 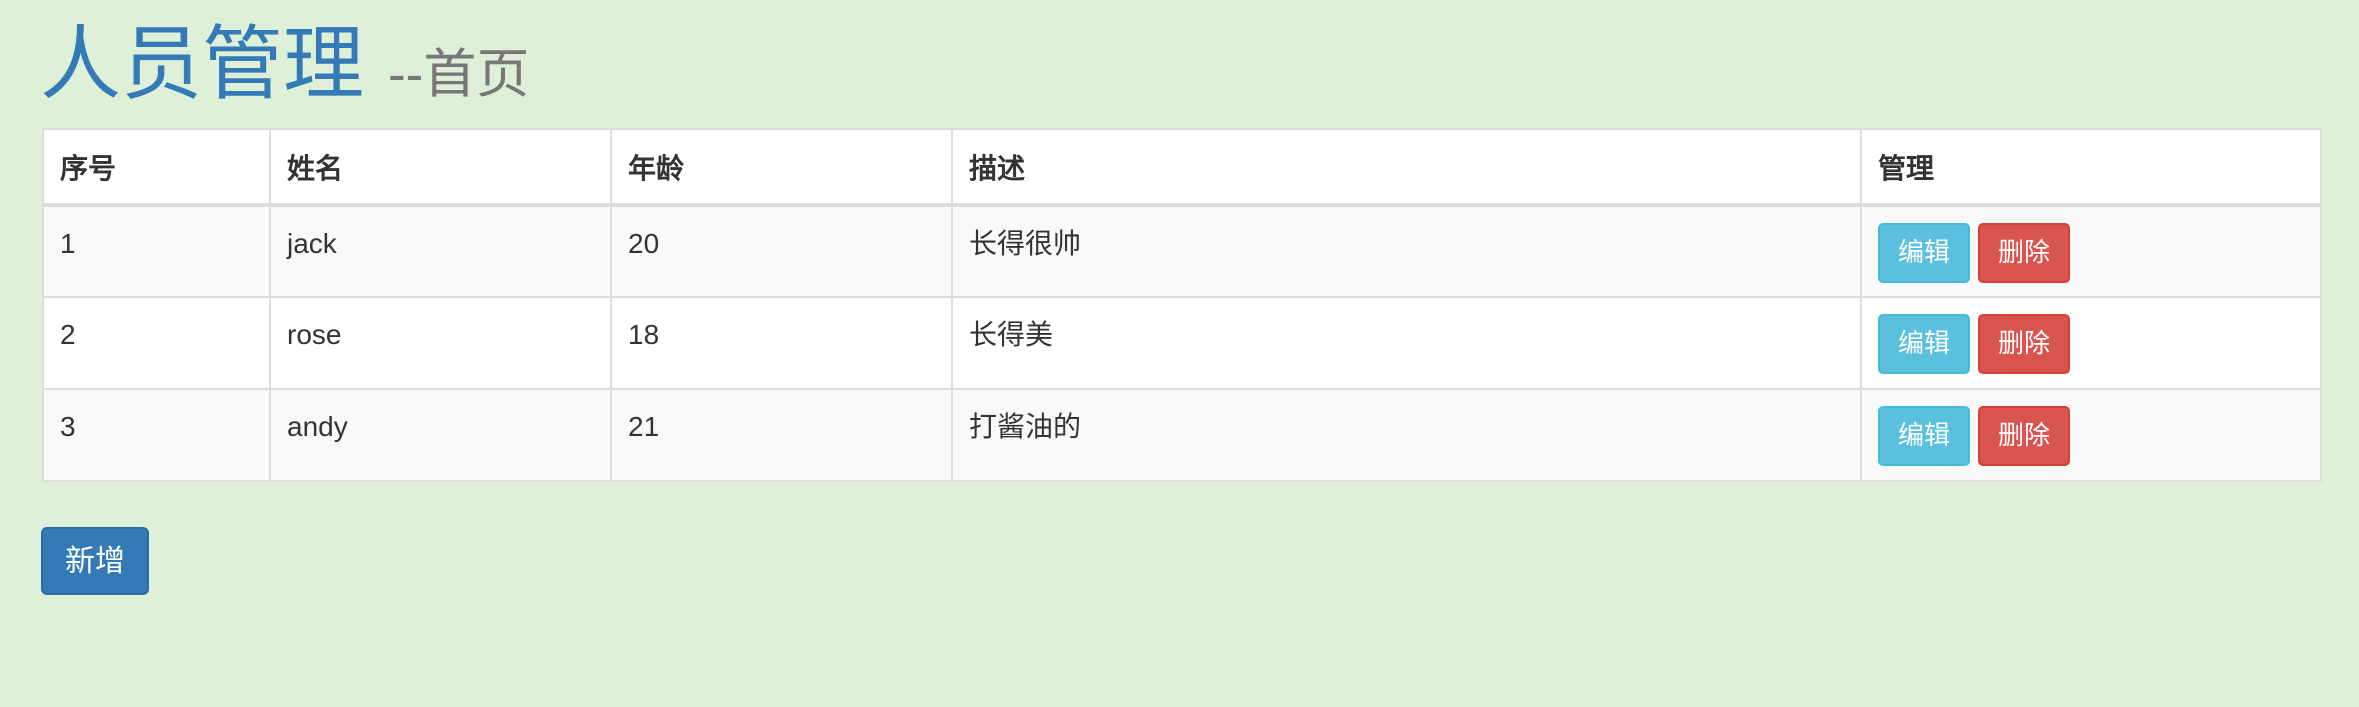 I want to click on column-header-age: 年龄, so click(x=781, y=167).